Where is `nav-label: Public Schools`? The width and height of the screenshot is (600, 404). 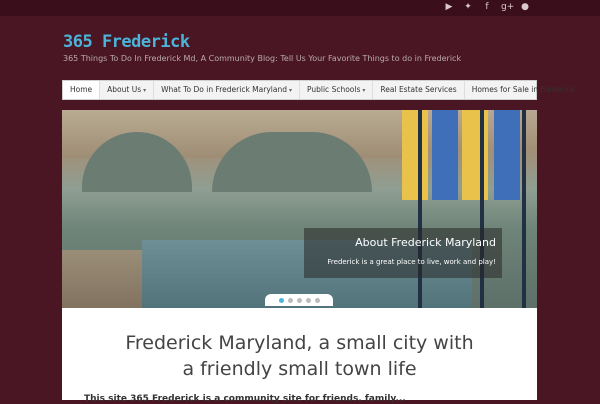 nav-label: Public Schools is located at coordinates (333, 89).